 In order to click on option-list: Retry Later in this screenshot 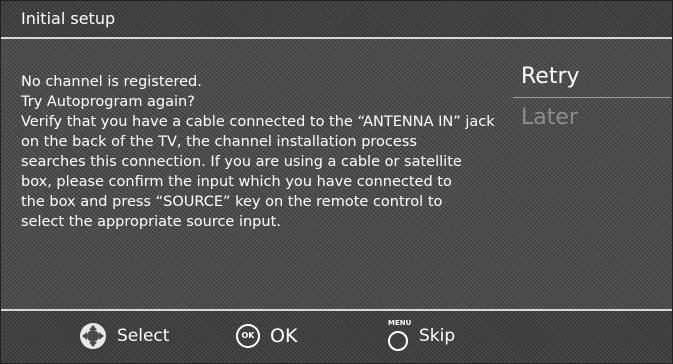, I will do `click(592, 97)`.